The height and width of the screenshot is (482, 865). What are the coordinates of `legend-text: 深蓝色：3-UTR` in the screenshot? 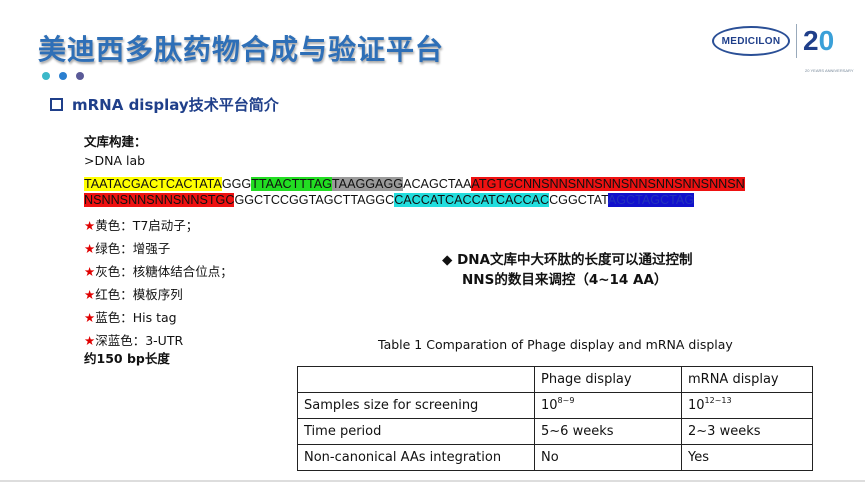 It's located at (139, 340).